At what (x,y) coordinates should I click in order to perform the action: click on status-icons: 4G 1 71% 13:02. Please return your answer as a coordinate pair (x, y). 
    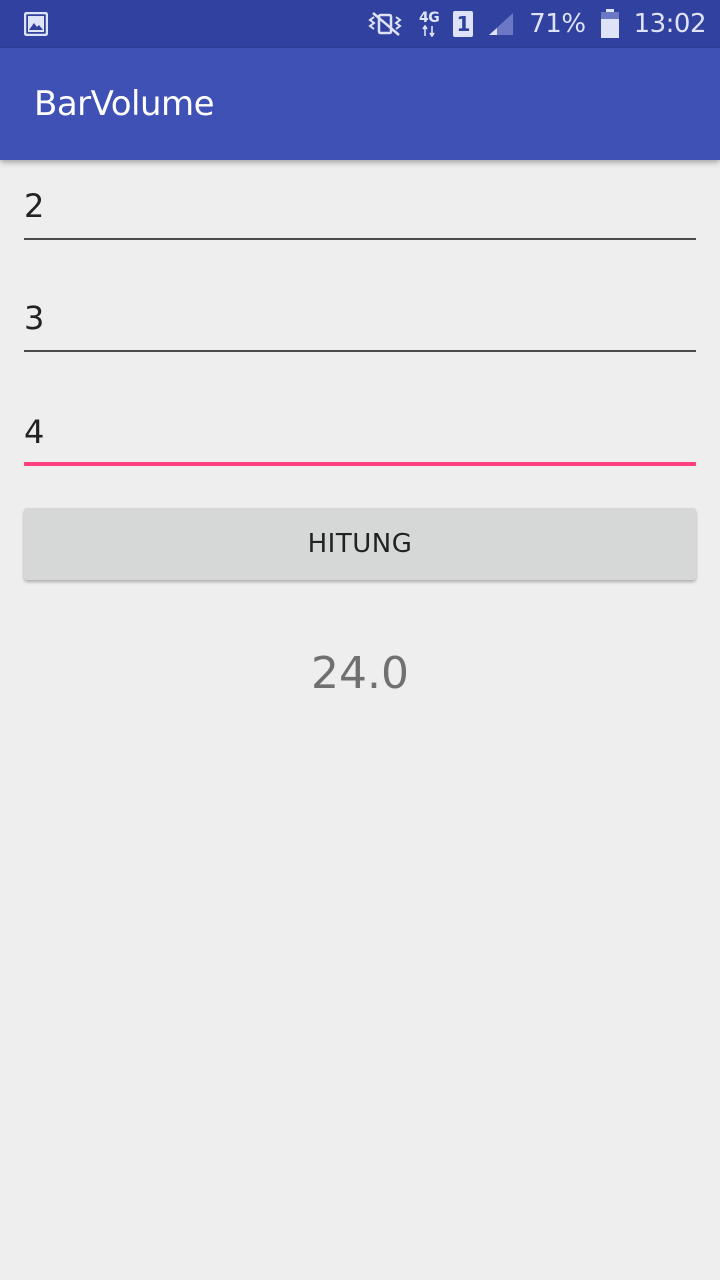
    Looking at the image, I should click on (536, 24).